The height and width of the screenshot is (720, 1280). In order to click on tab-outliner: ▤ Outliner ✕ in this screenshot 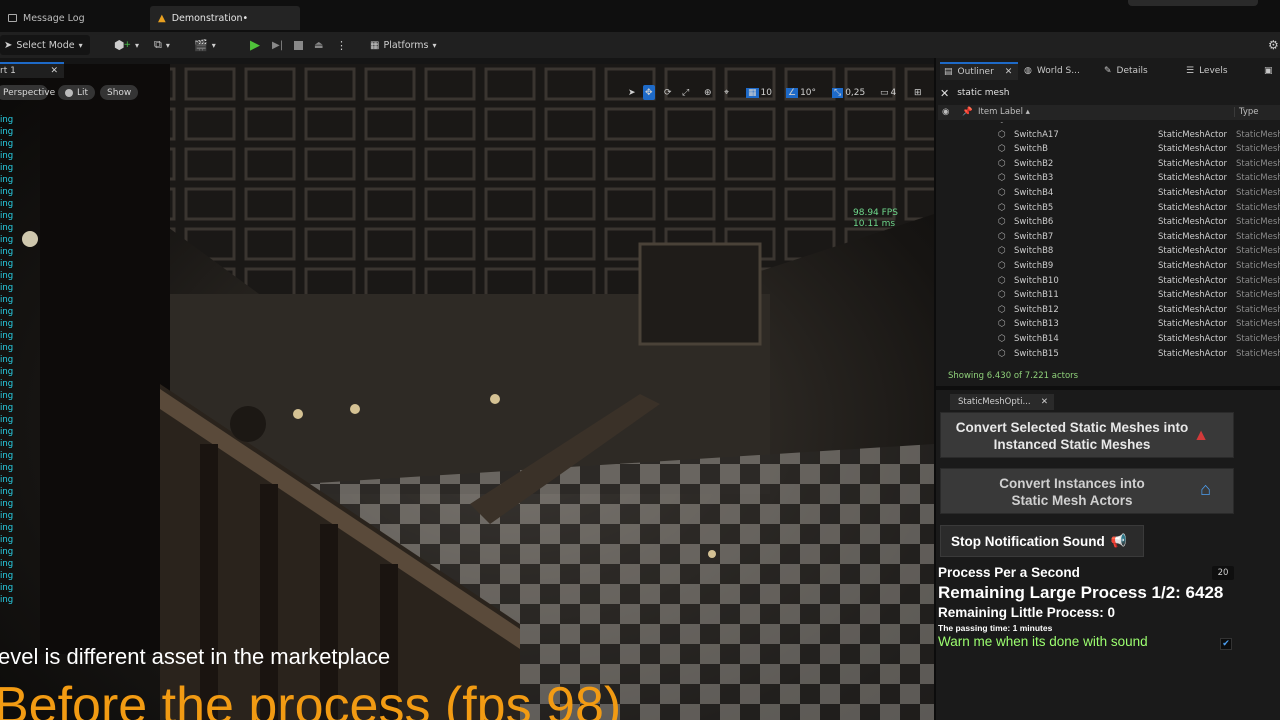, I will do `click(979, 71)`.